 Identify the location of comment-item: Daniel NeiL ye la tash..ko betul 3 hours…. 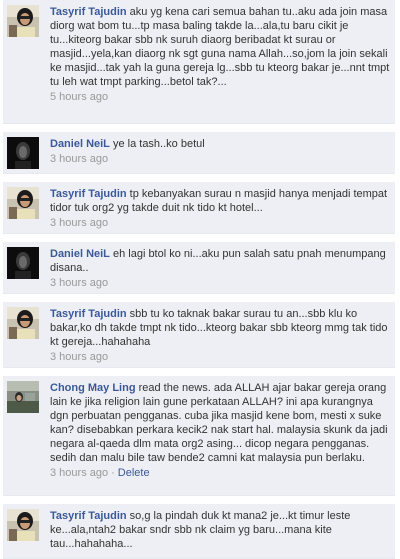
(199, 153).